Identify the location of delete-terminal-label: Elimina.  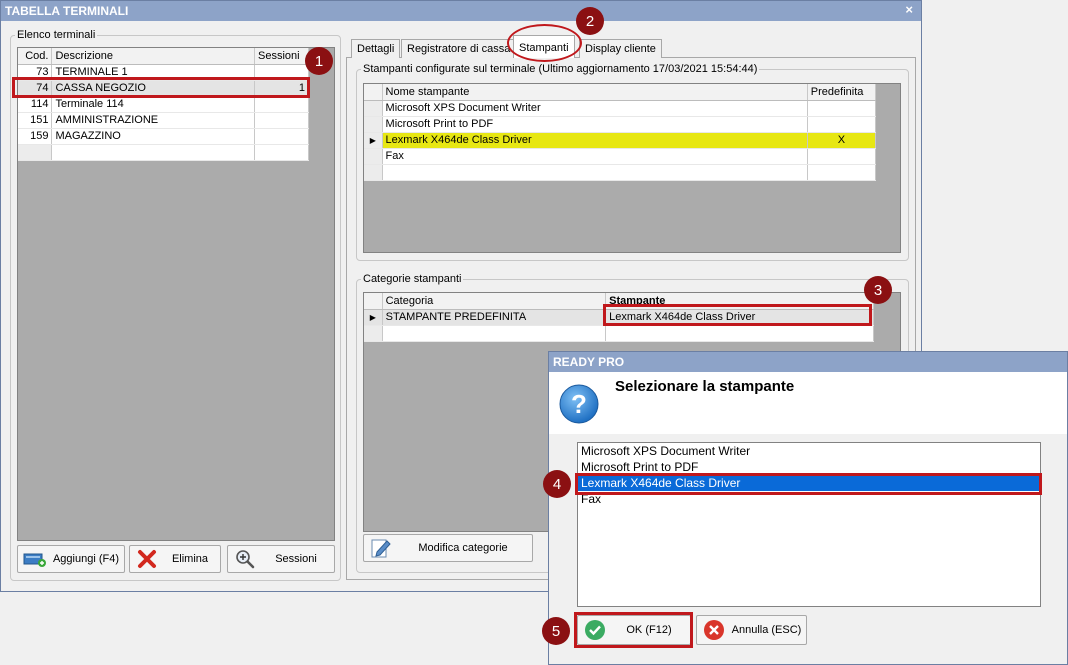
(190, 559).